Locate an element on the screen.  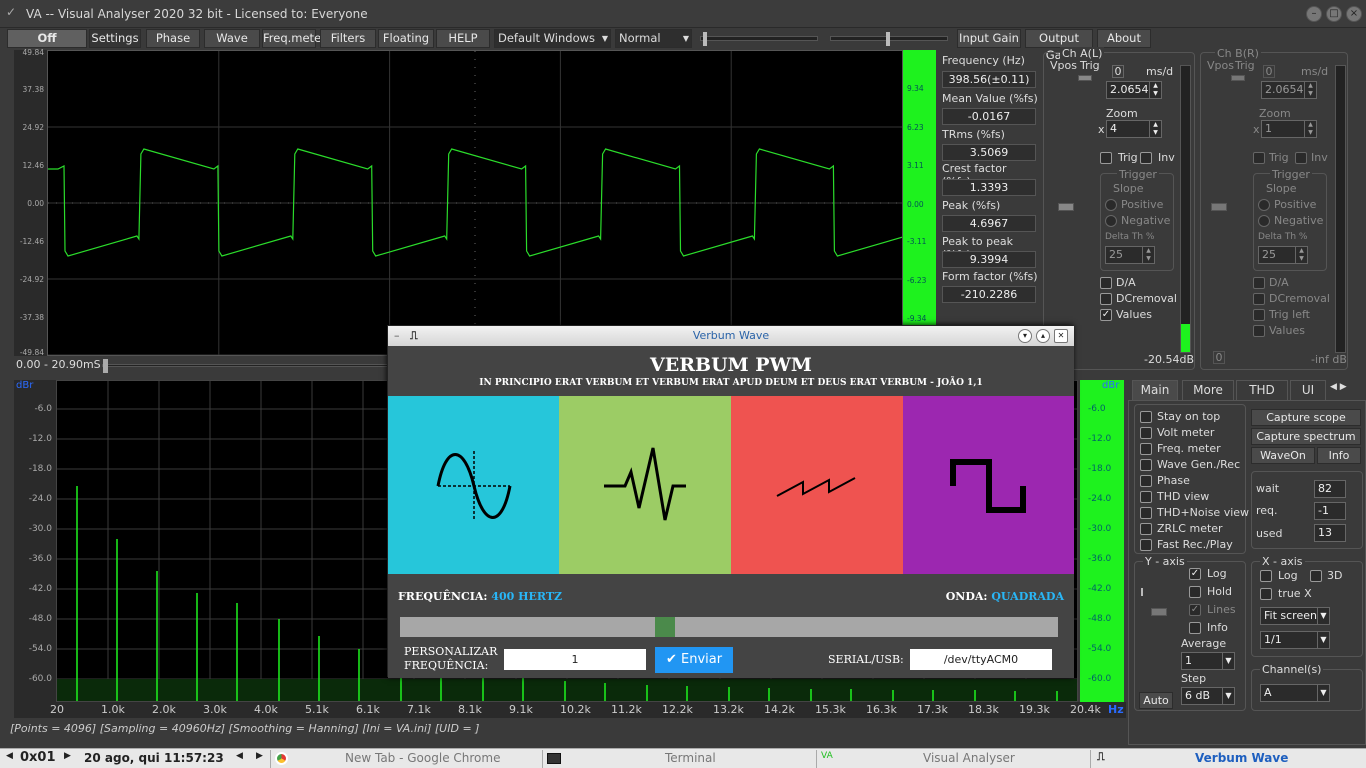
output-gain-button: Output Gain is located at coordinates (1059, 45).